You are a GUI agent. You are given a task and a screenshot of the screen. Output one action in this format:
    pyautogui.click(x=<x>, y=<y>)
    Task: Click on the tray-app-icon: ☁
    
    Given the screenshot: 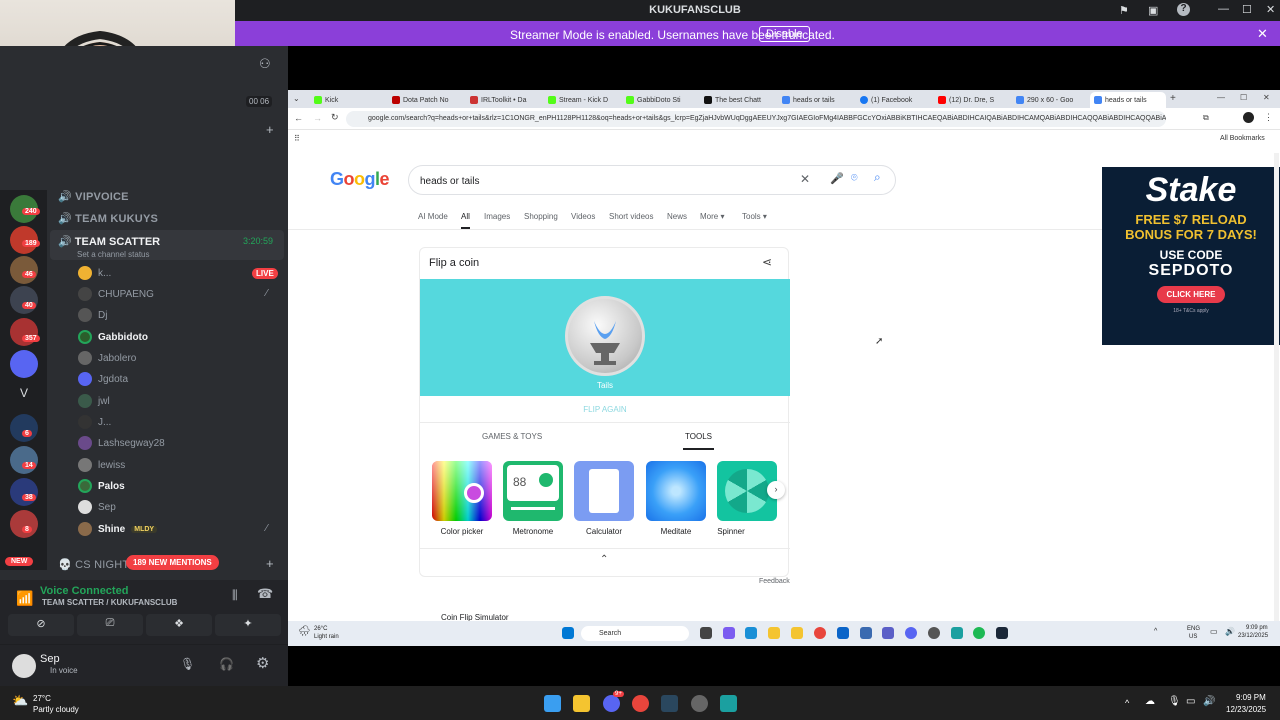 What is the action you would take?
    pyautogui.click(x=1150, y=701)
    